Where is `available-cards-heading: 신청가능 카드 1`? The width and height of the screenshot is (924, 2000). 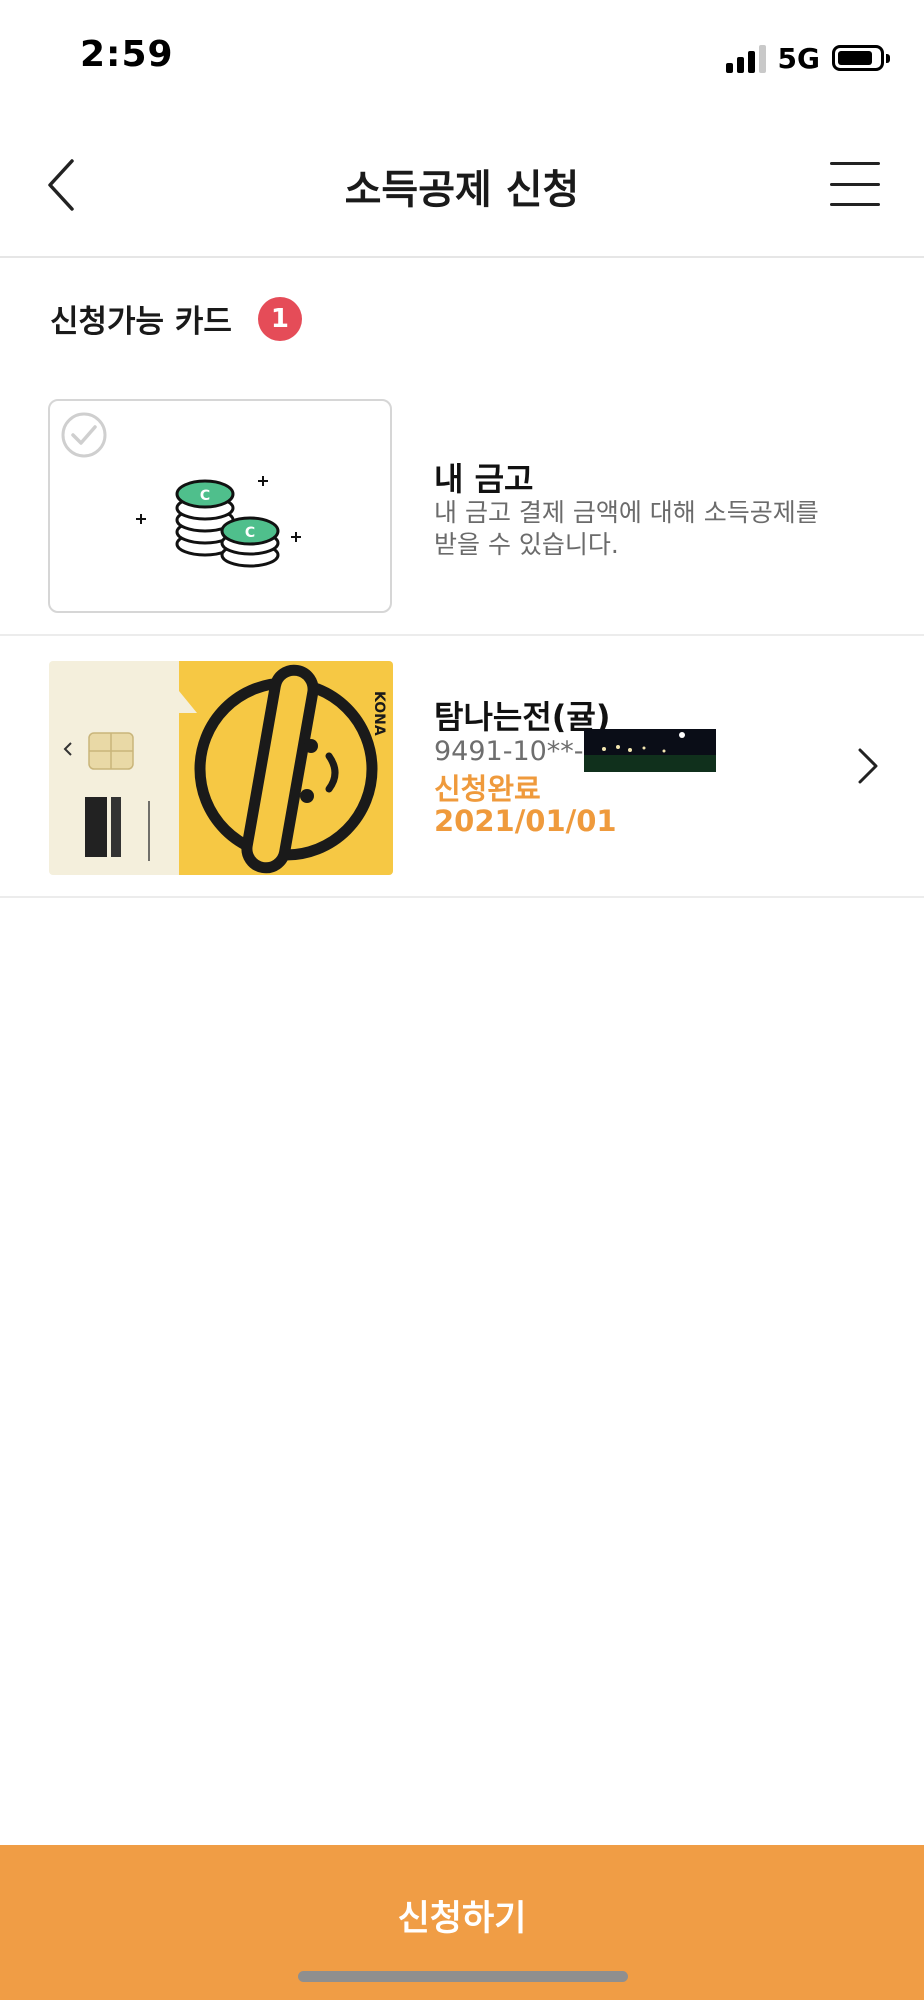 available-cards-heading: 신청가능 카드 1 is located at coordinates (176, 318).